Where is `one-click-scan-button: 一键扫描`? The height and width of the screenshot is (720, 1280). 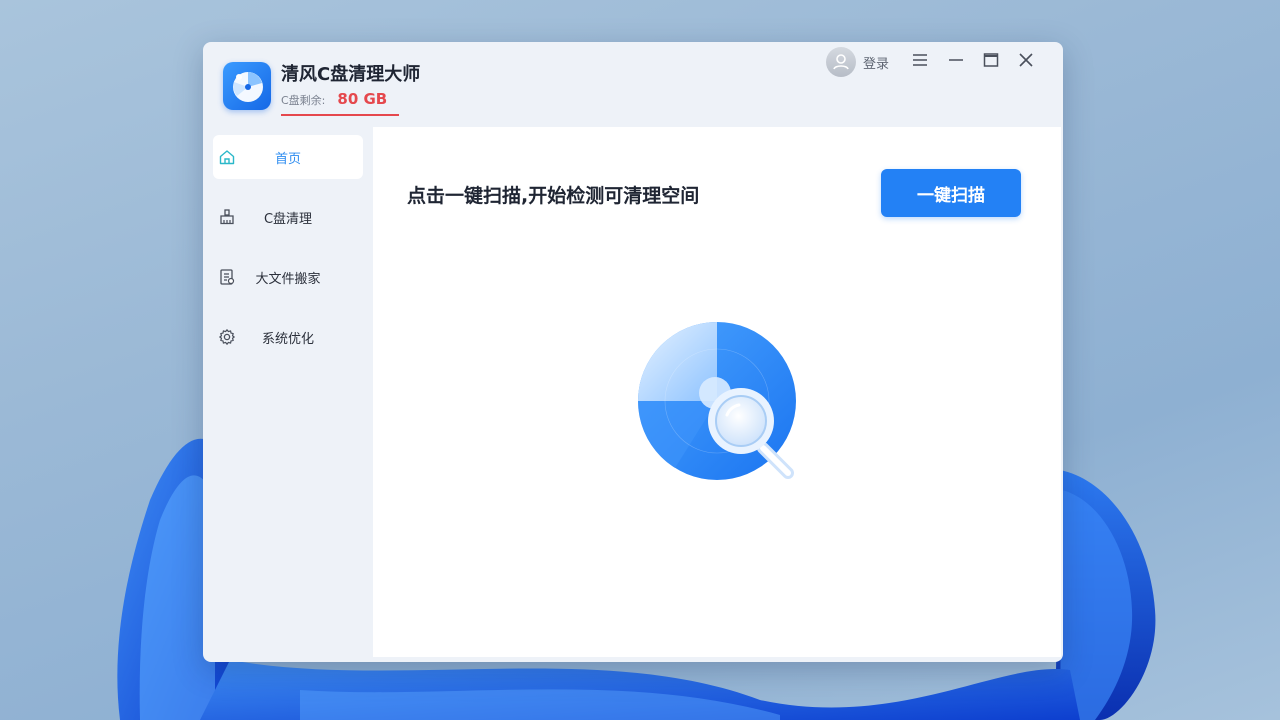
one-click-scan-button: 一键扫描 is located at coordinates (951, 193).